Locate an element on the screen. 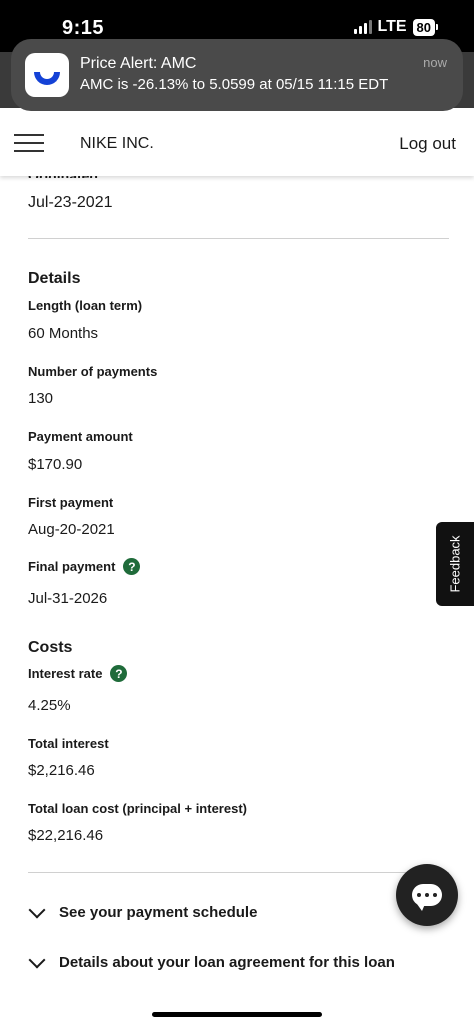 The image size is (474, 1025). loan-term-value: 60 Months is located at coordinates (63, 333).